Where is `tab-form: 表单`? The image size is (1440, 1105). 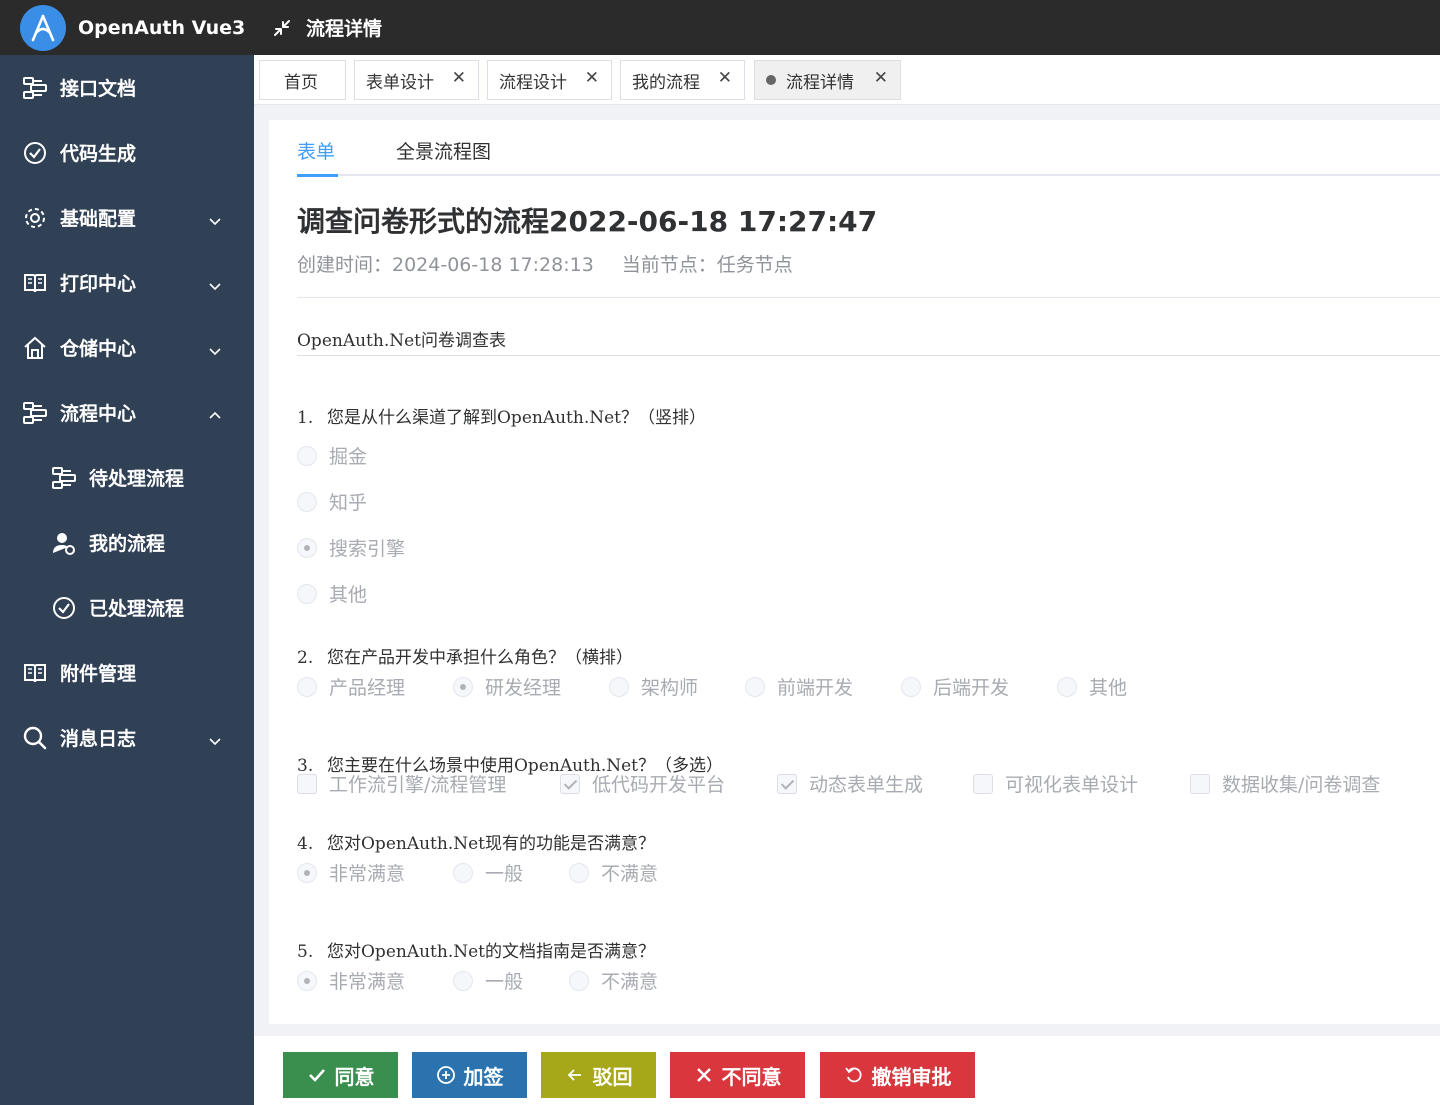 tab-form: 表单 is located at coordinates (316, 150).